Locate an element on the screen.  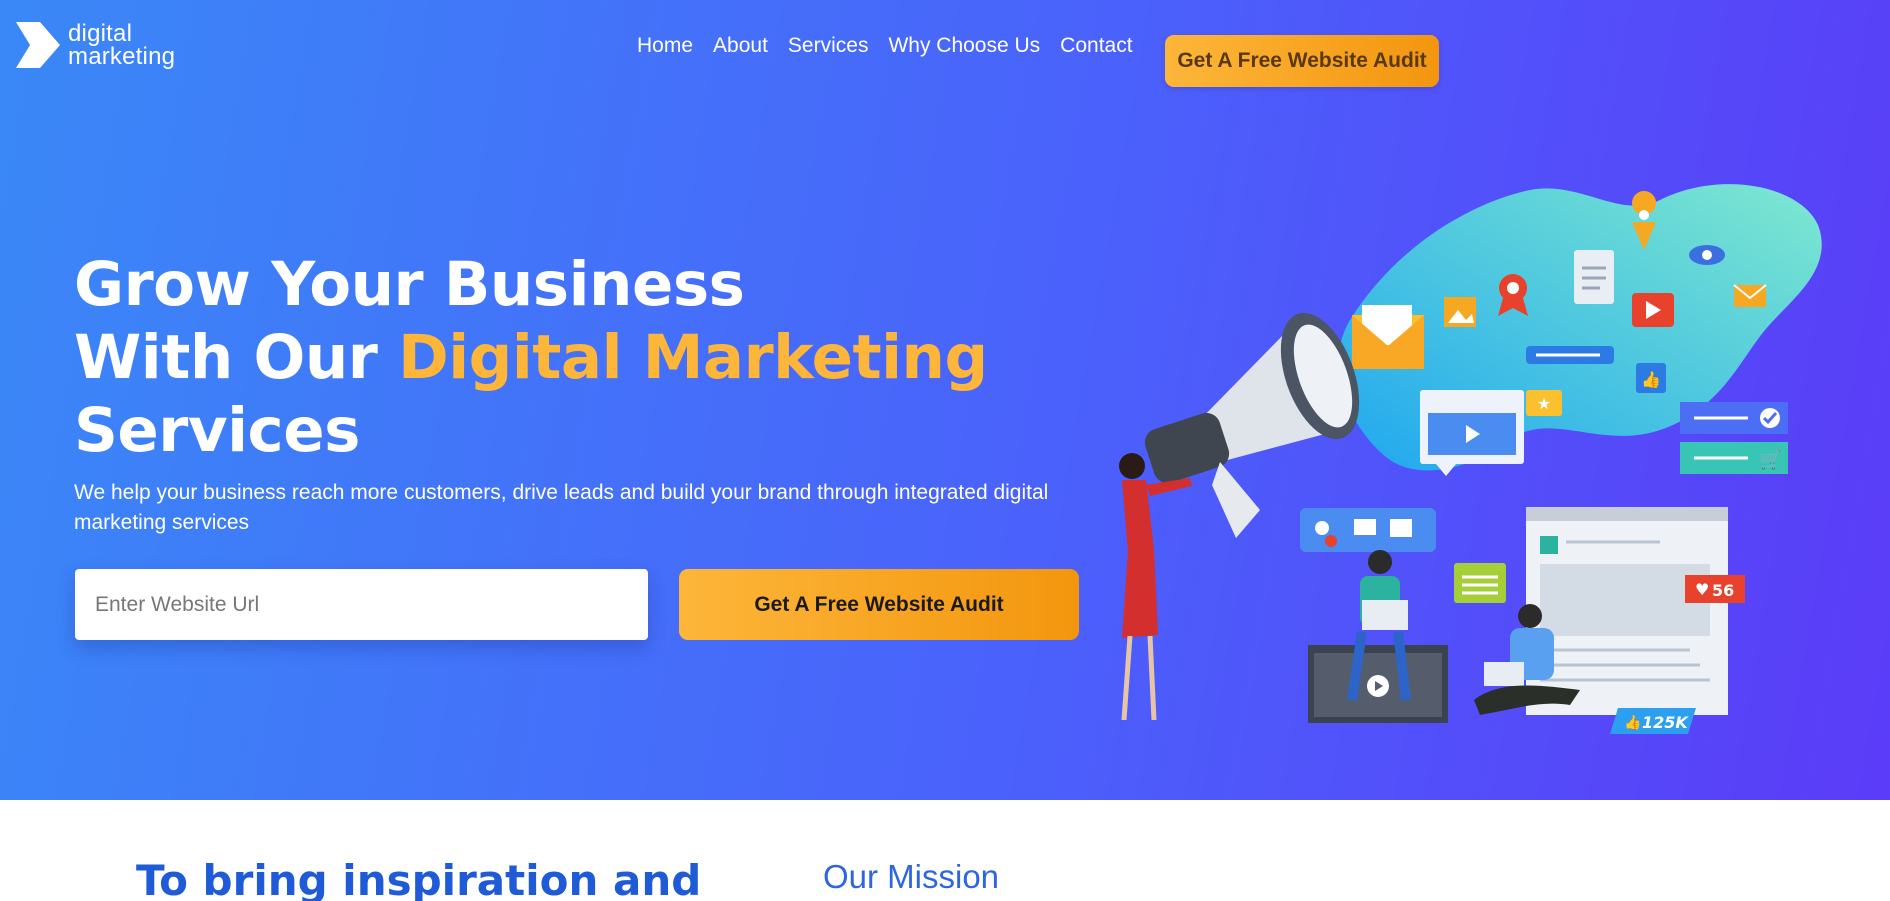
headline-line-3: Services is located at coordinates (217, 430).